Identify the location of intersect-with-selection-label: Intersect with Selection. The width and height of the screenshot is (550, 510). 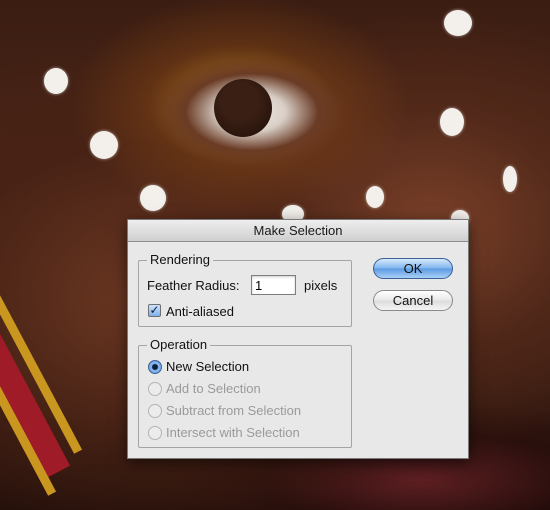
(233, 433).